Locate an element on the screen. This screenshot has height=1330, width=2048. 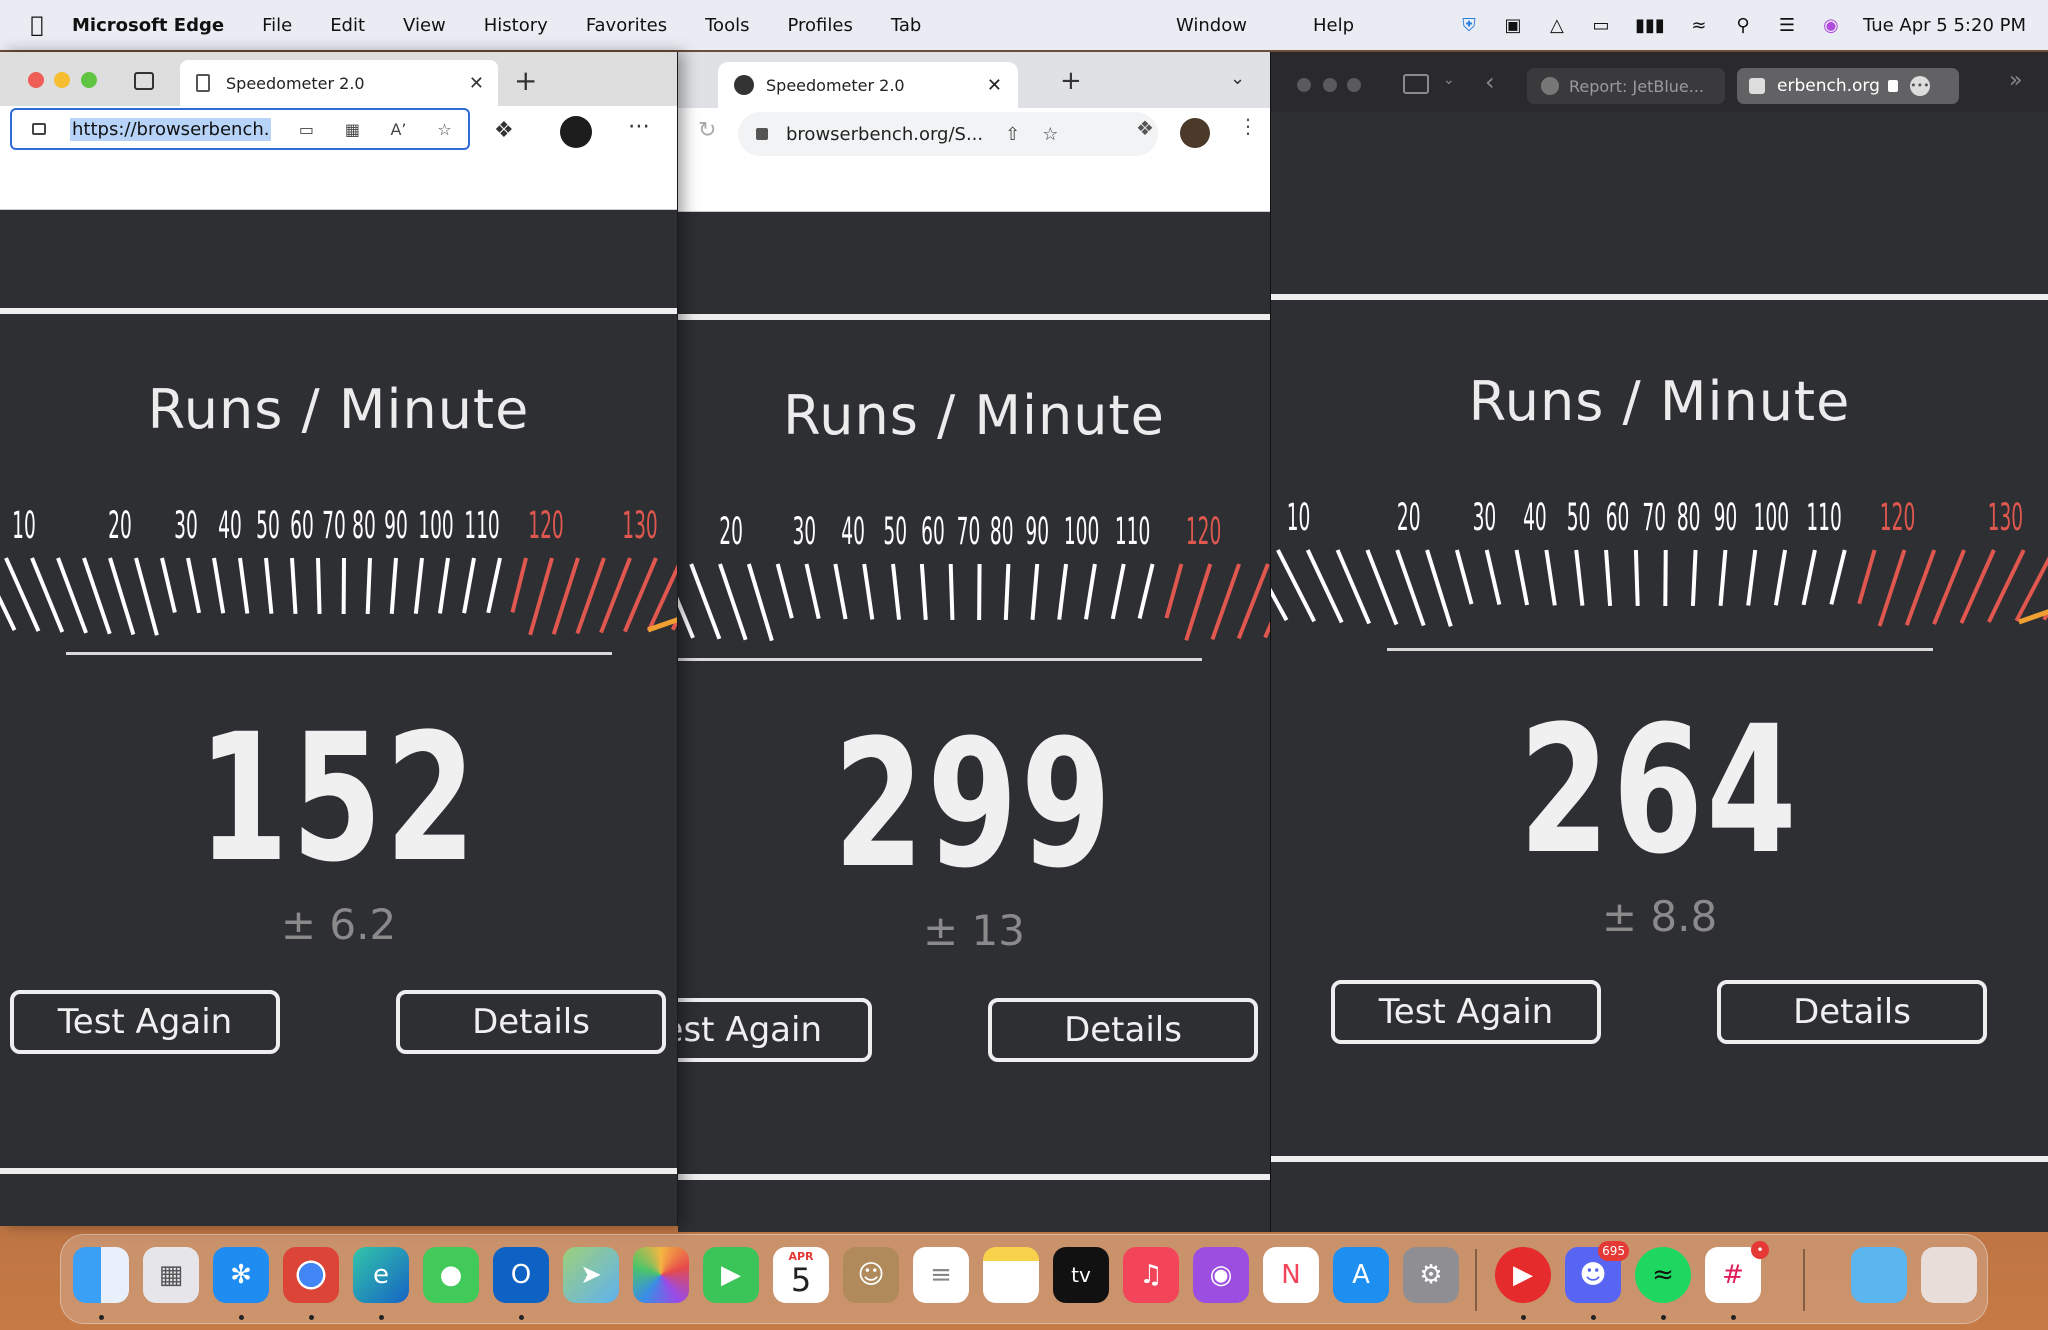
app-available-icon: ▭ is located at coordinates (306, 129).